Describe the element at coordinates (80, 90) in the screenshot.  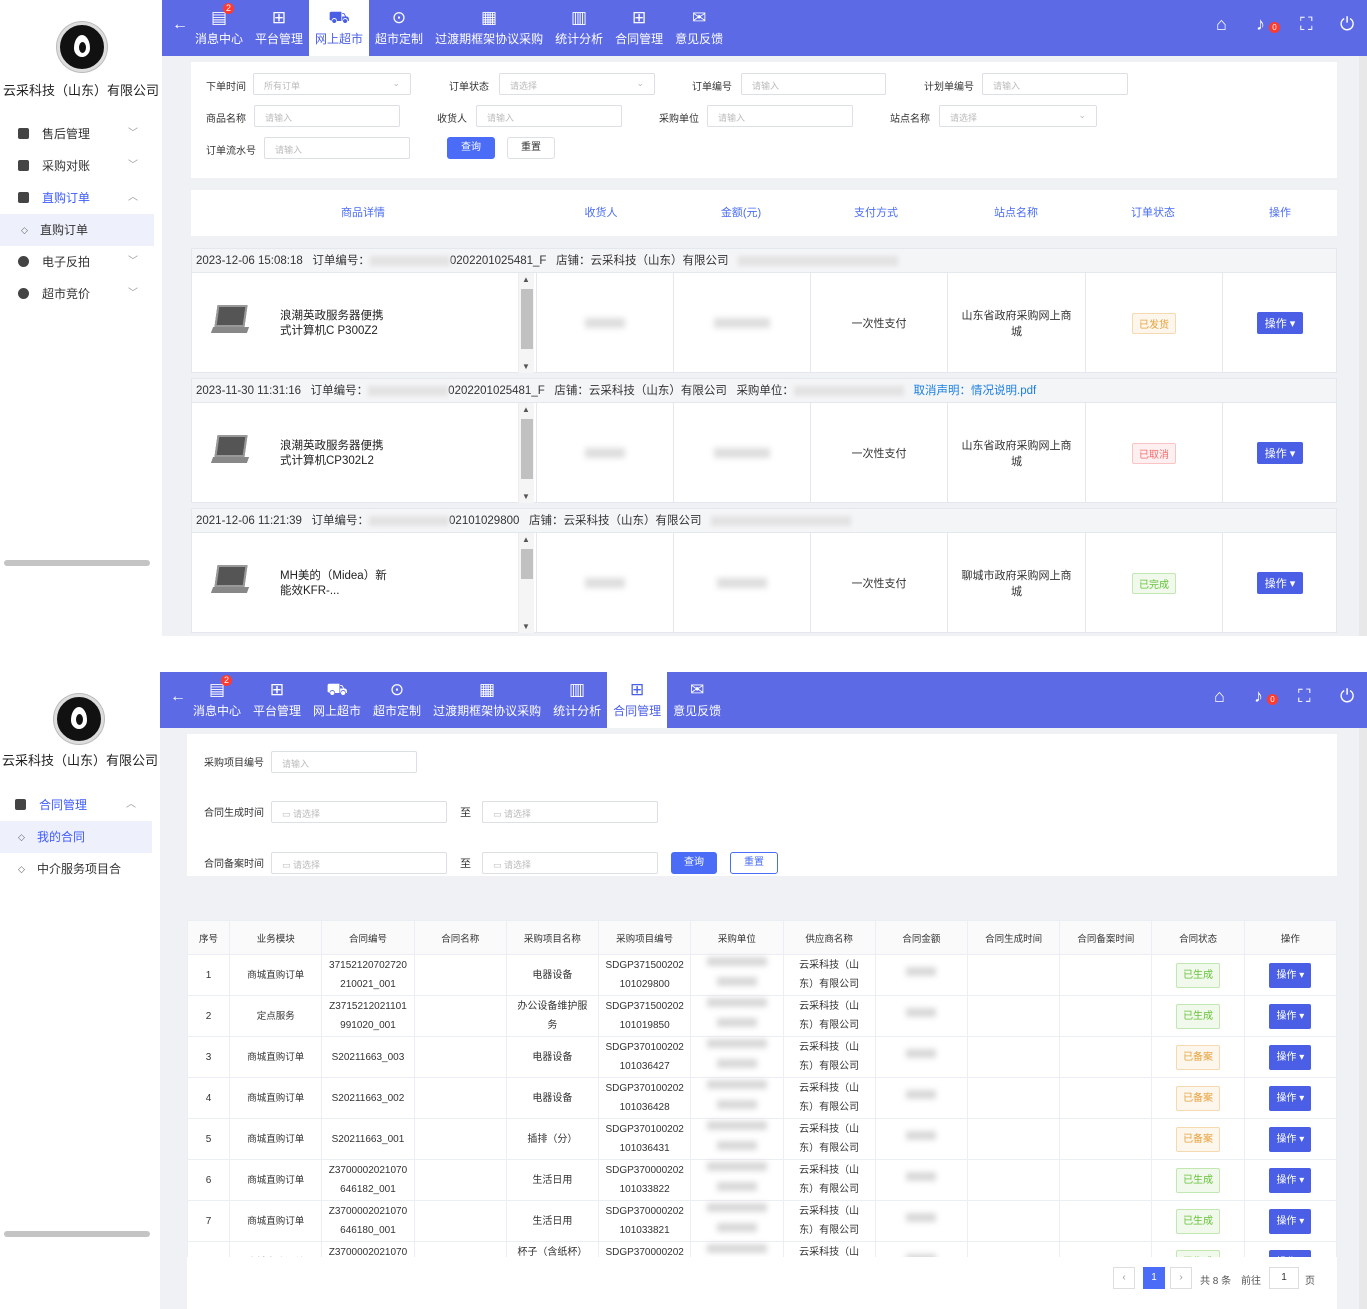
I see `company-name: 云采科技（山东）有限公司` at that location.